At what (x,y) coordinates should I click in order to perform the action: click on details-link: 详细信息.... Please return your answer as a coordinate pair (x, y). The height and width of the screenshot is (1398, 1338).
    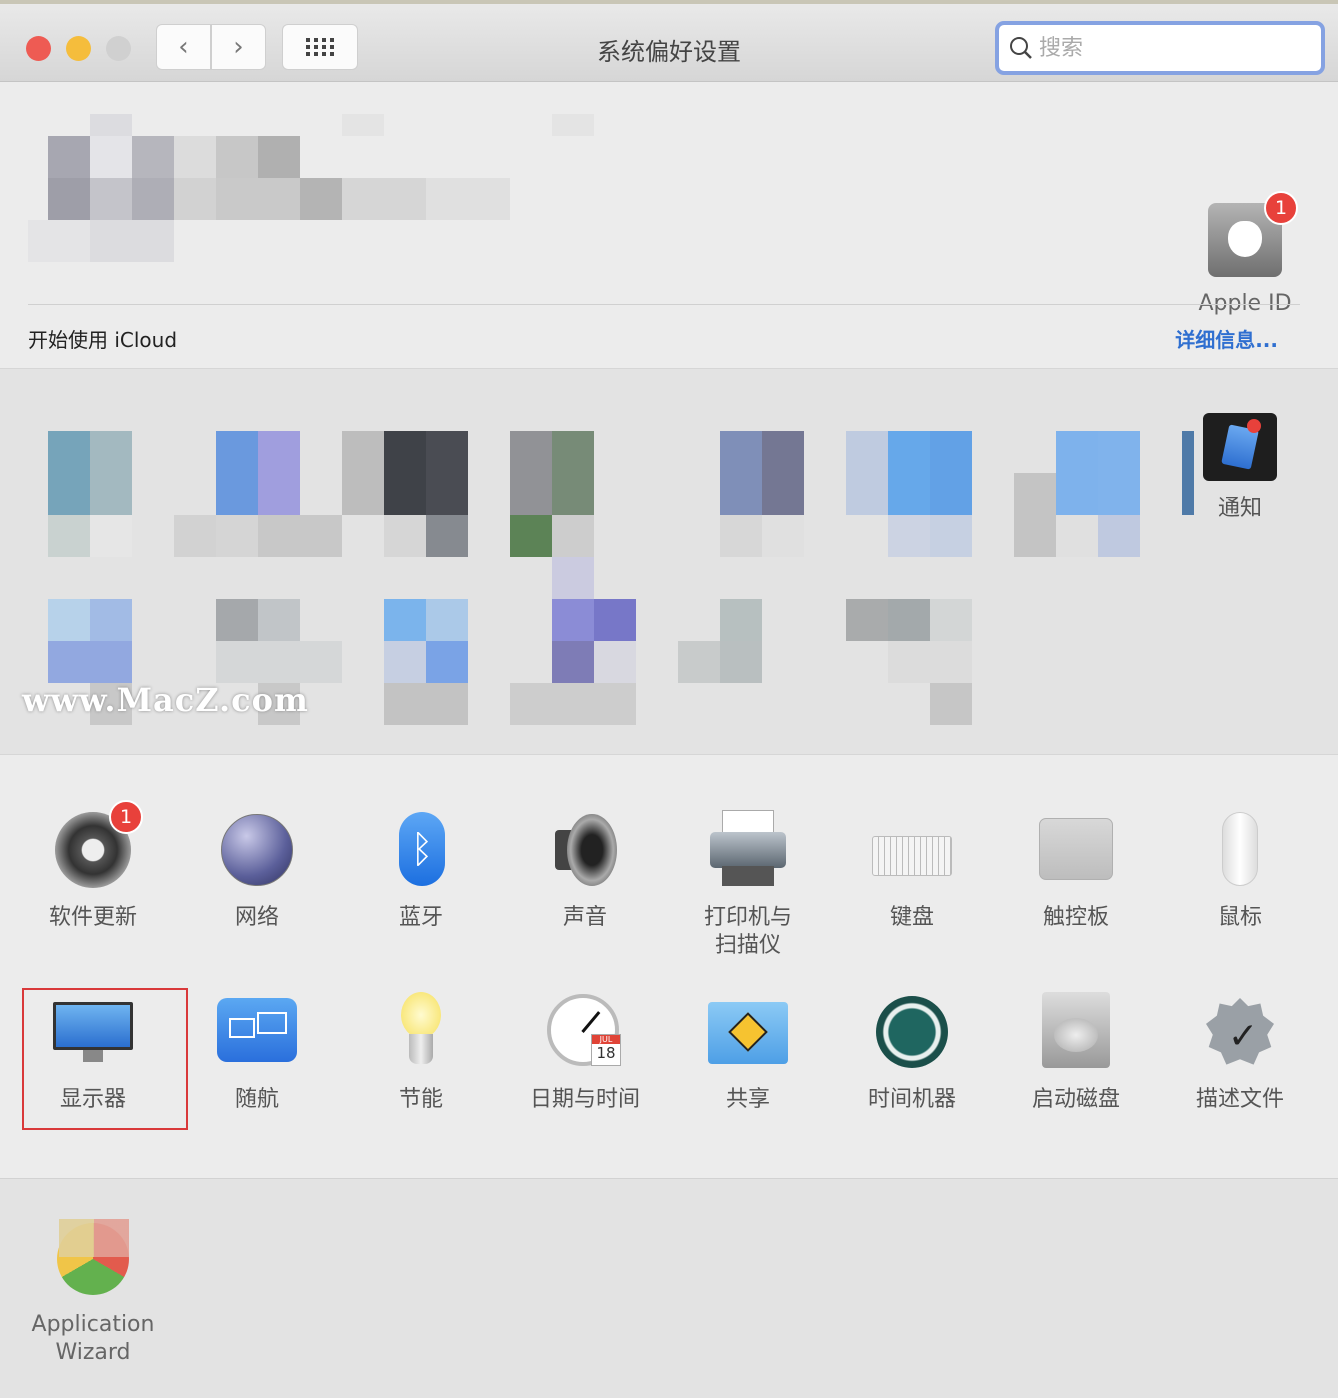
    Looking at the image, I should click on (1226, 338).